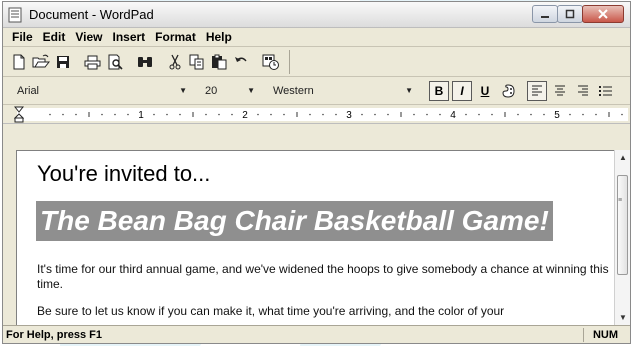 Image resolution: width=635 pixels, height=346 pixels. I want to click on close-button, so click(603, 14).